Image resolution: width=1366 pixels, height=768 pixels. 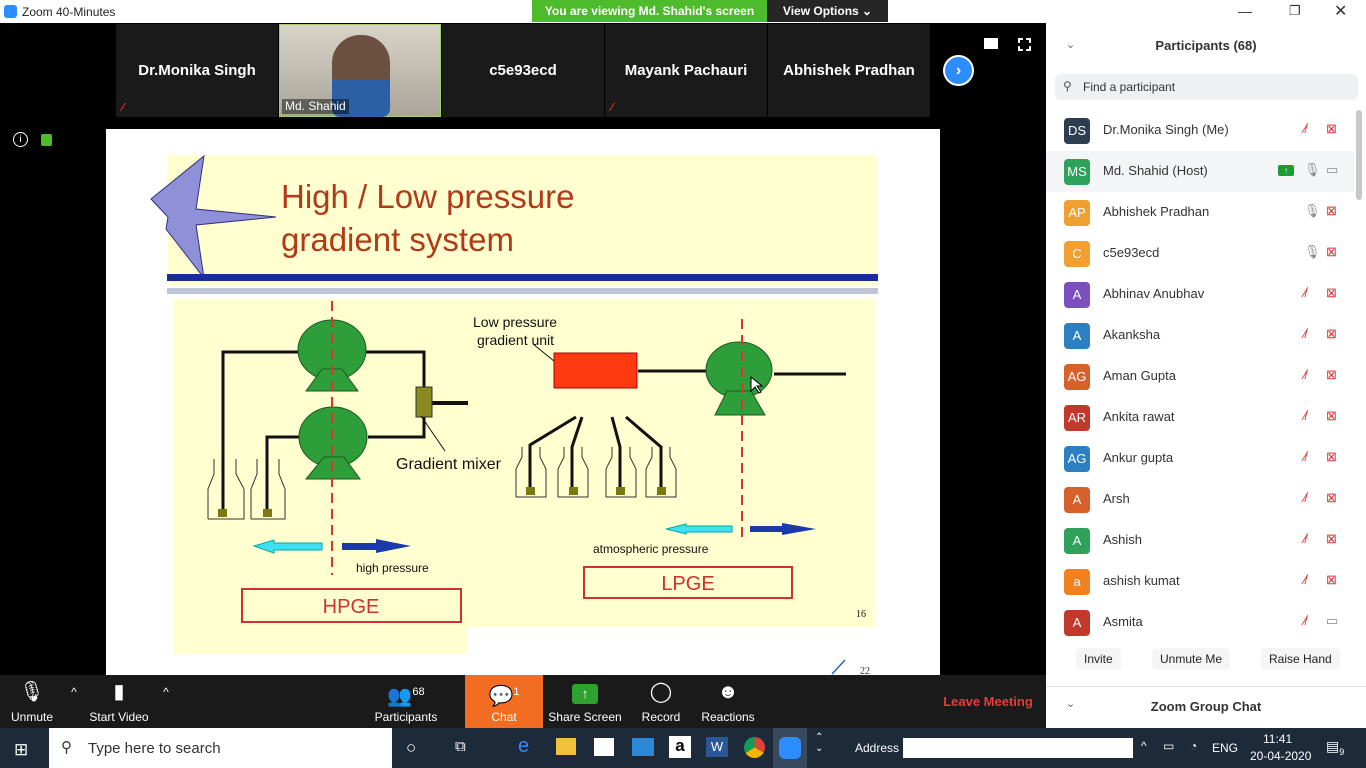 I want to click on cortana-icon: ○, so click(x=411, y=748).